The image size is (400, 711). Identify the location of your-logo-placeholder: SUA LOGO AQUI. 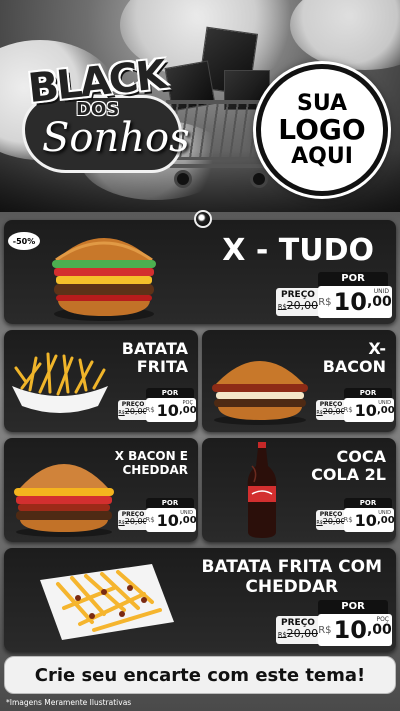
(322, 130).